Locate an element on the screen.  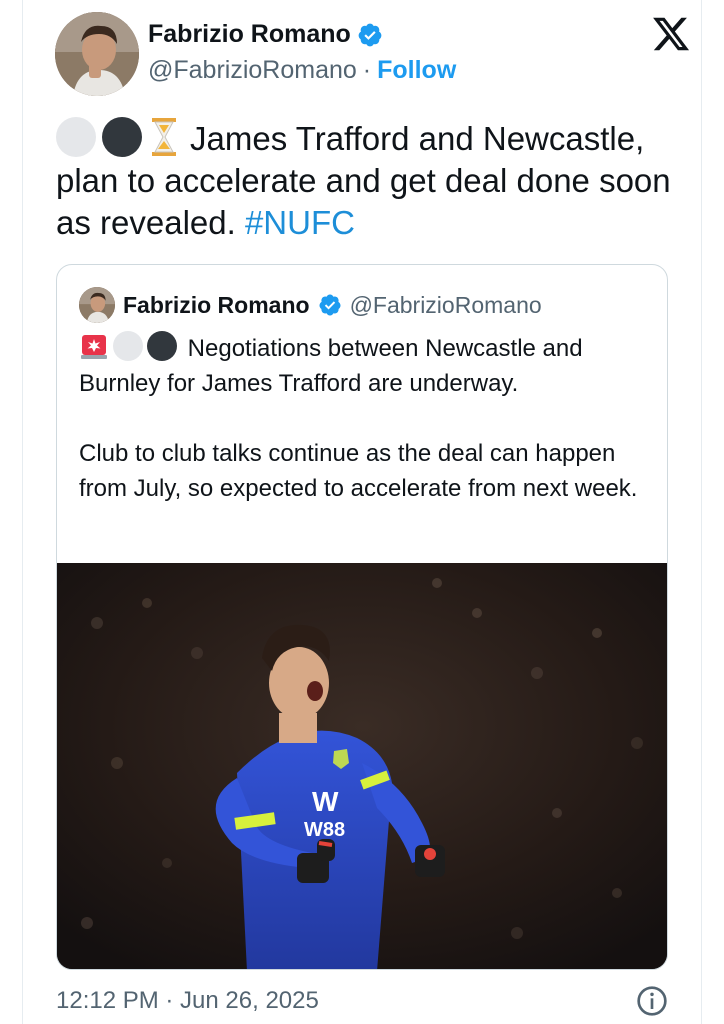
handle-row: @FabrizioRomano · Follow is located at coordinates (302, 70).